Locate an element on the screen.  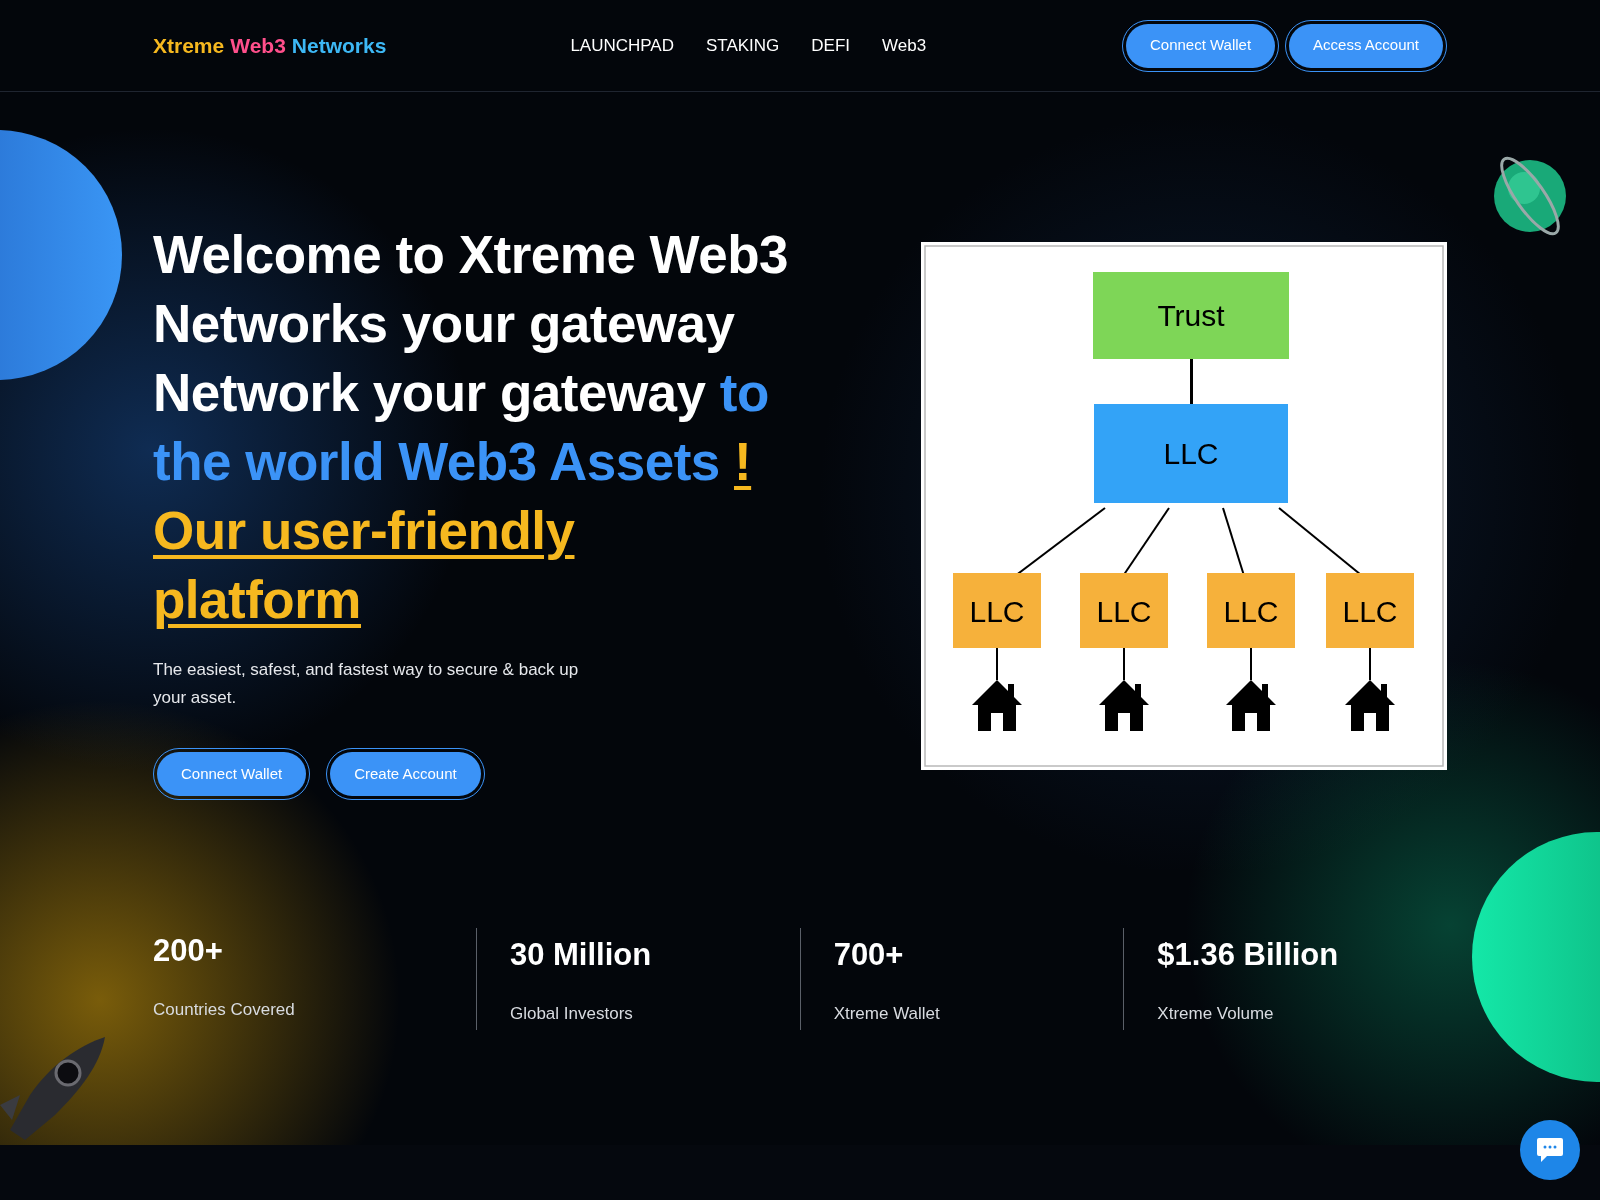
stat-label: Xtreme Volume is located at coordinates (1216, 1013).